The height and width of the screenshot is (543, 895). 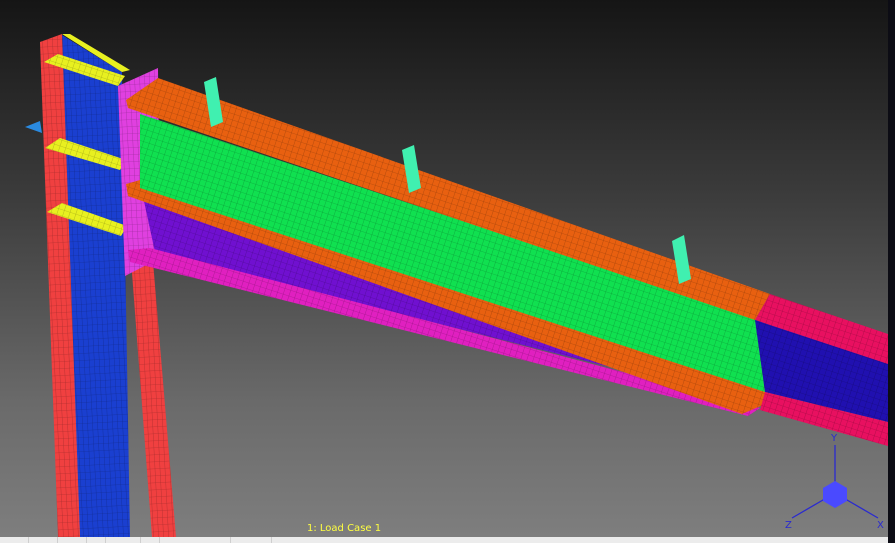 I want to click on load-arrow-icon, so click(x=33, y=127).